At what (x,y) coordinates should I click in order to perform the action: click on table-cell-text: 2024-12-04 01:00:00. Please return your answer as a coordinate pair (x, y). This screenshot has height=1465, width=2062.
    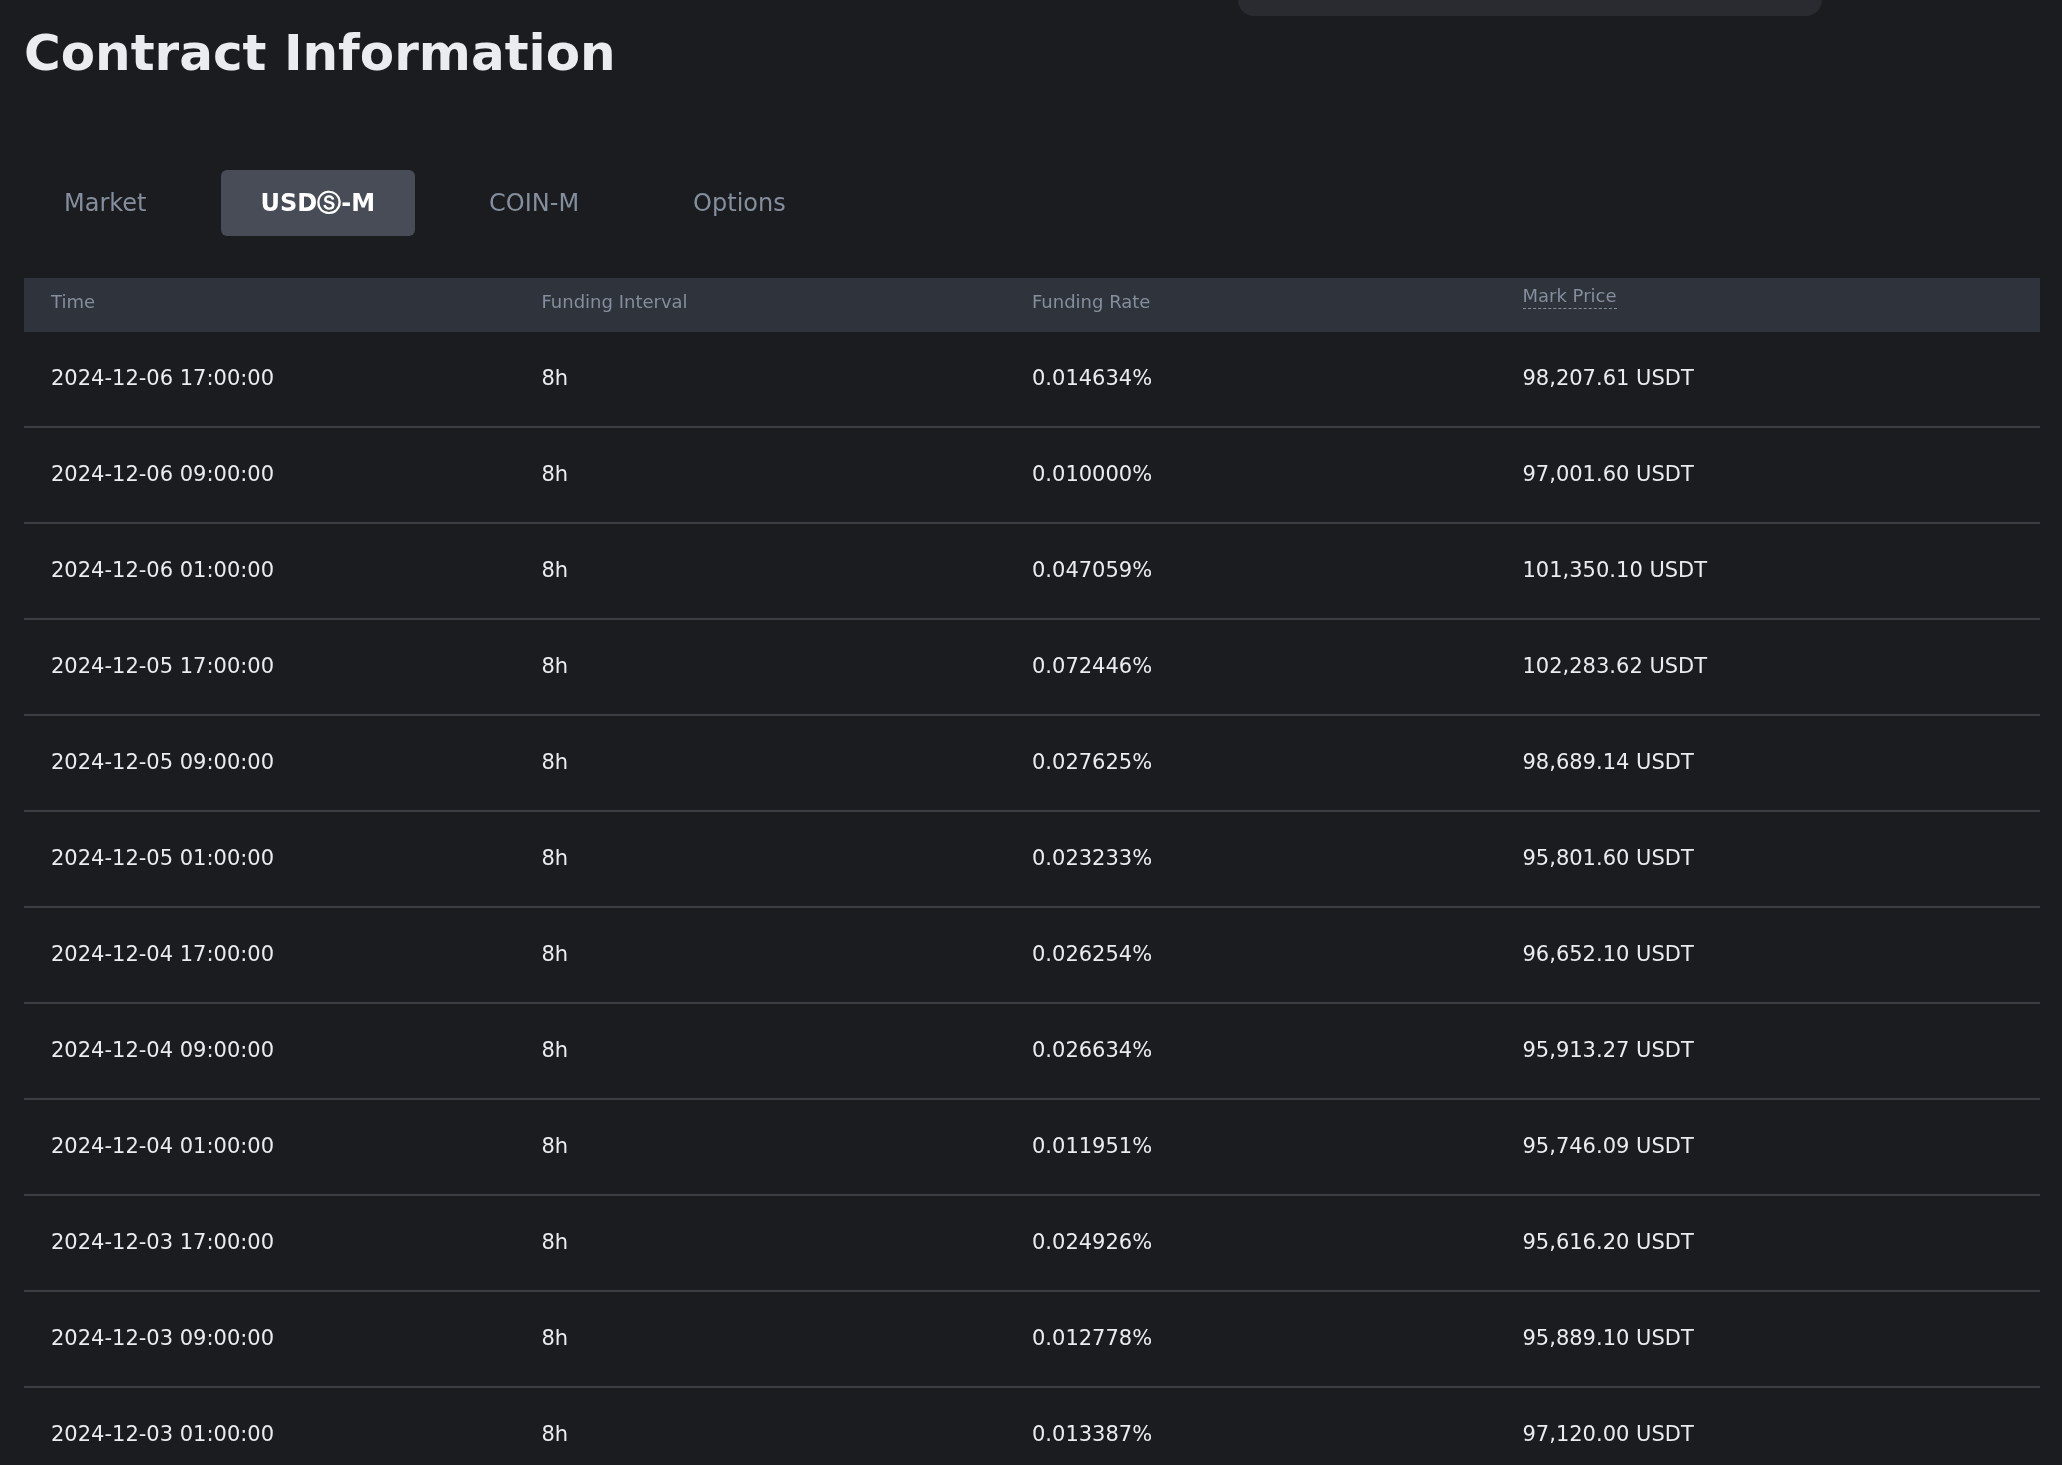
    Looking at the image, I should click on (163, 1147).